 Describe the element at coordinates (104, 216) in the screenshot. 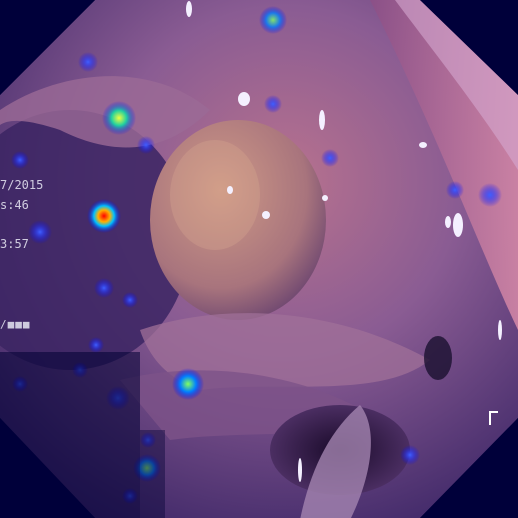

I see `hot-spot-red` at that location.